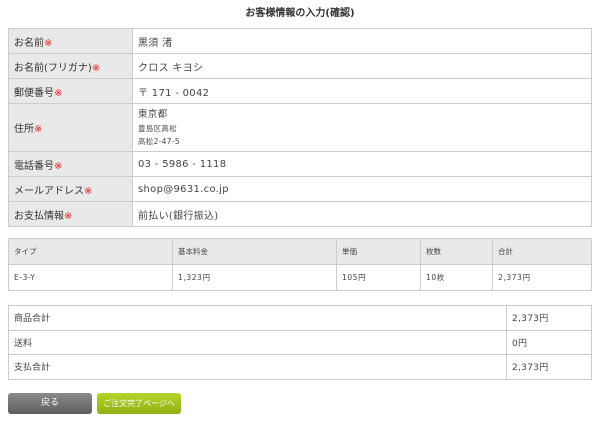  I want to click on row-payment: お支払情報※ 前払い(銀行振込), so click(300, 214).